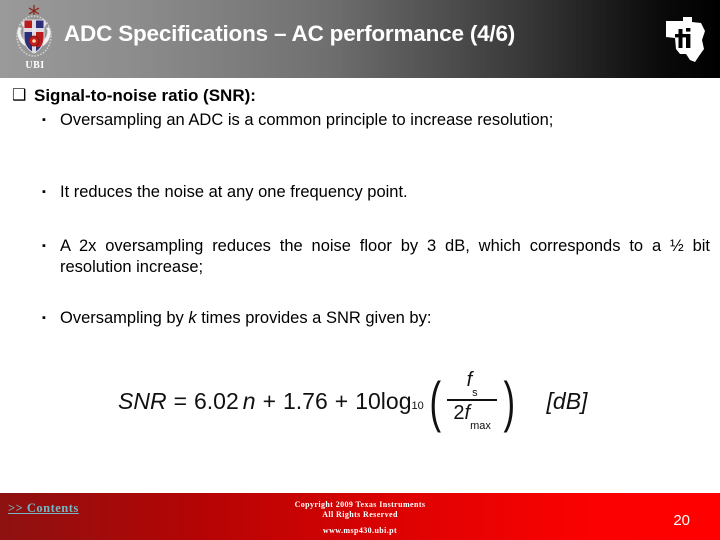 The image size is (720, 540). Describe the element at coordinates (368, 400) in the screenshot. I see `equation-log-coefficient: 10` at that location.